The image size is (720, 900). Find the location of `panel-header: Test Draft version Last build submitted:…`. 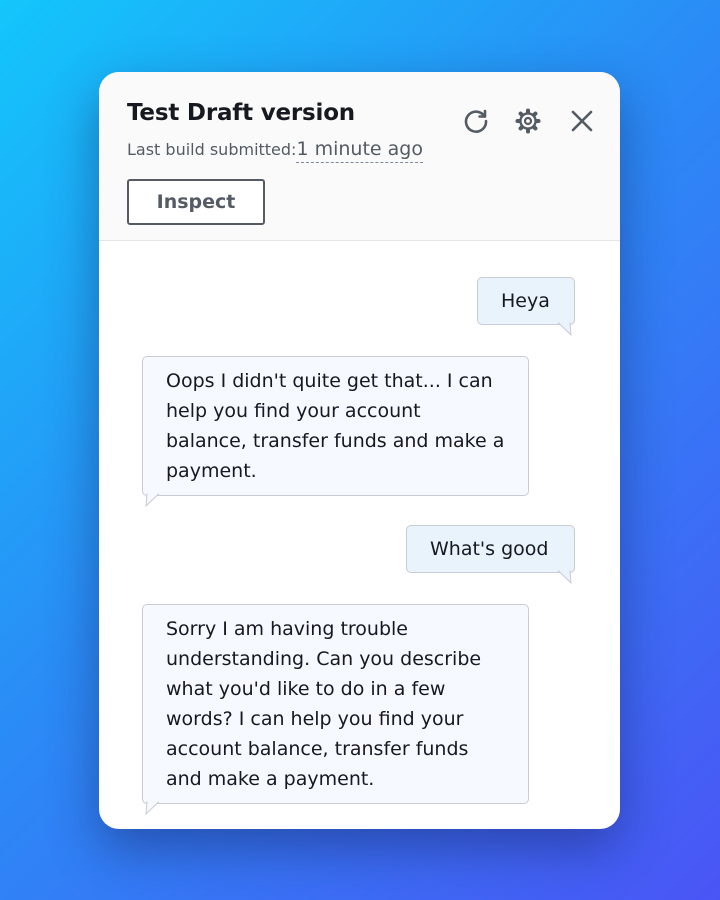

panel-header: Test Draft version Last build submitted:… is located at coordinates (359, 156).